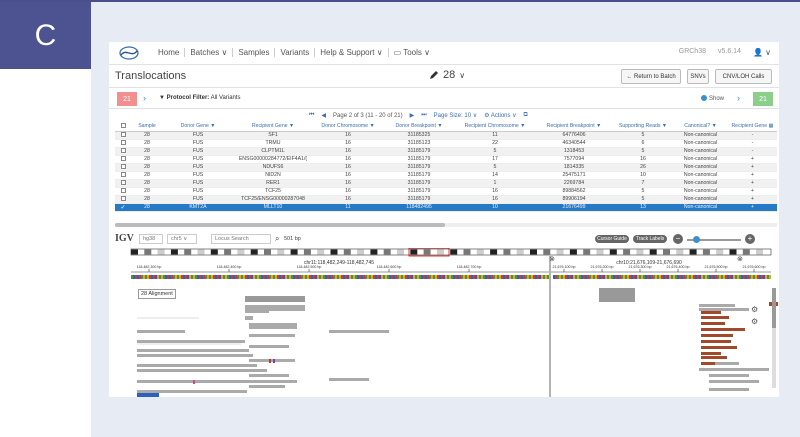  Describe the element at coordinates (643, 127) in the screenshot. I see `column-header-8: Supporting Reads ▼` at that location.